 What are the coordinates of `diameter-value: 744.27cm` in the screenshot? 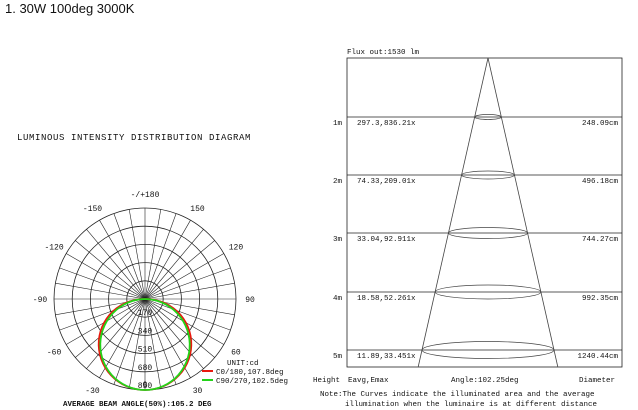 It's located at (600, 240).